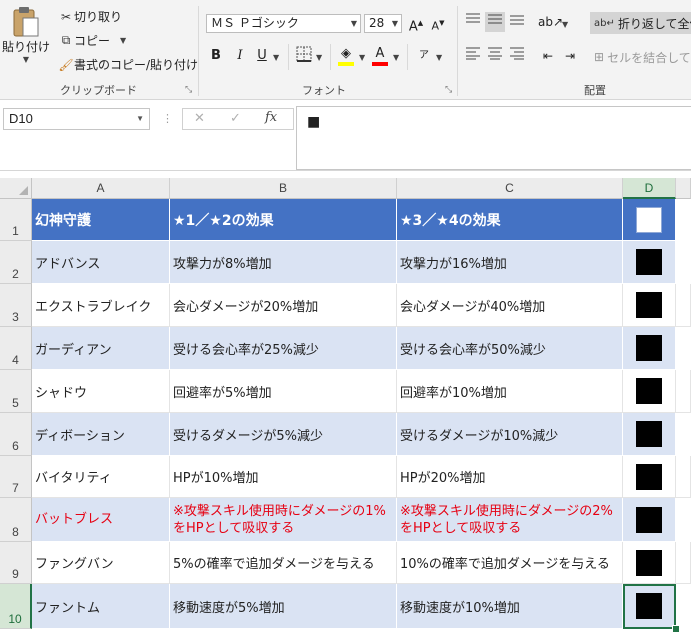  Describe the element at coordinates (16, 188) in the screenshot. I see `select-all-button` at that location.